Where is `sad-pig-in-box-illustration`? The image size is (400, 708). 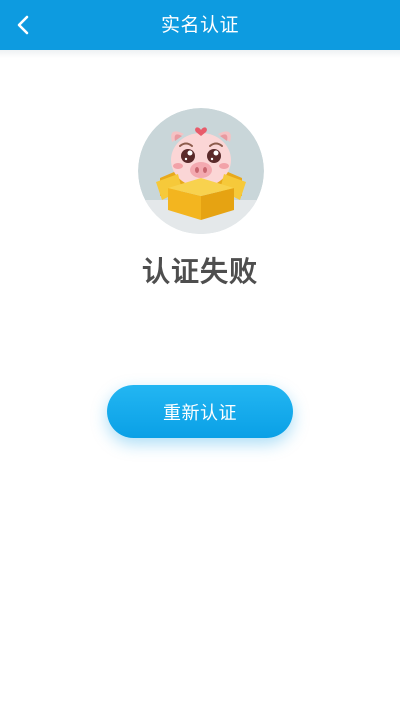
sad-pig-in-box-illustration is located at coordinates (201, 171).